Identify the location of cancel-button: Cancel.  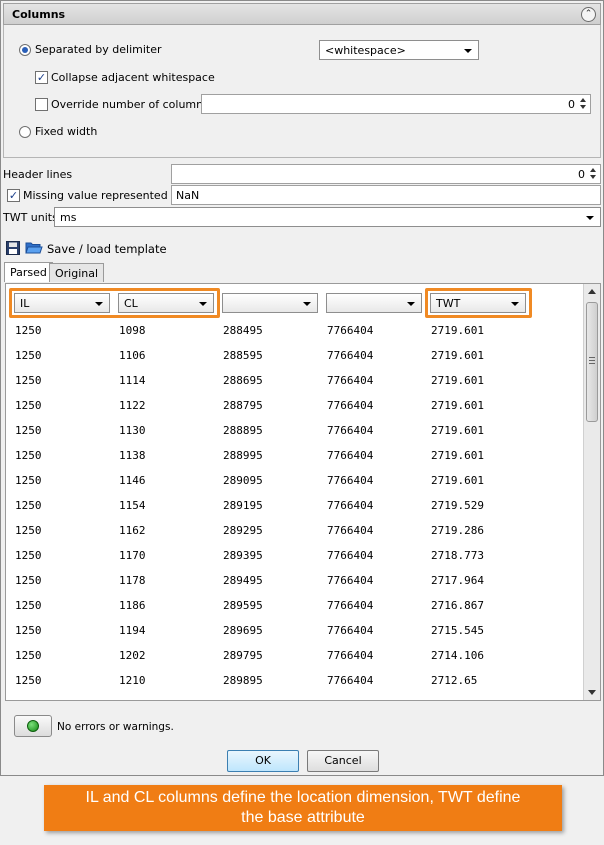
(343, 761).